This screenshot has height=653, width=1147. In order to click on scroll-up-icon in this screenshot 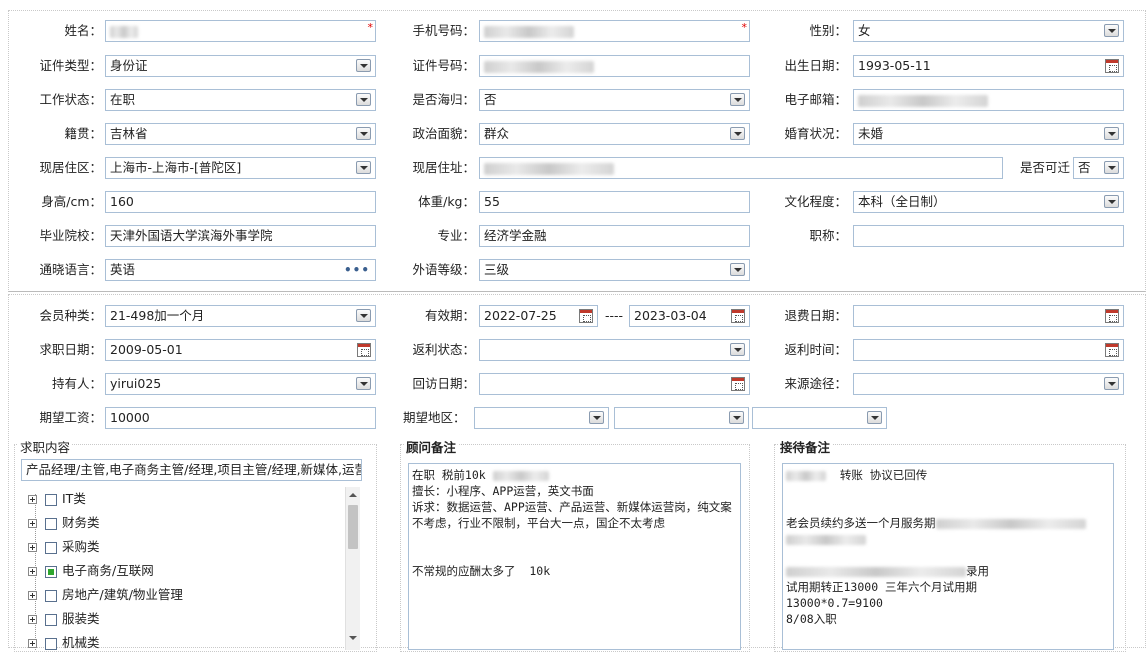, I will do `click(353, 495)`.